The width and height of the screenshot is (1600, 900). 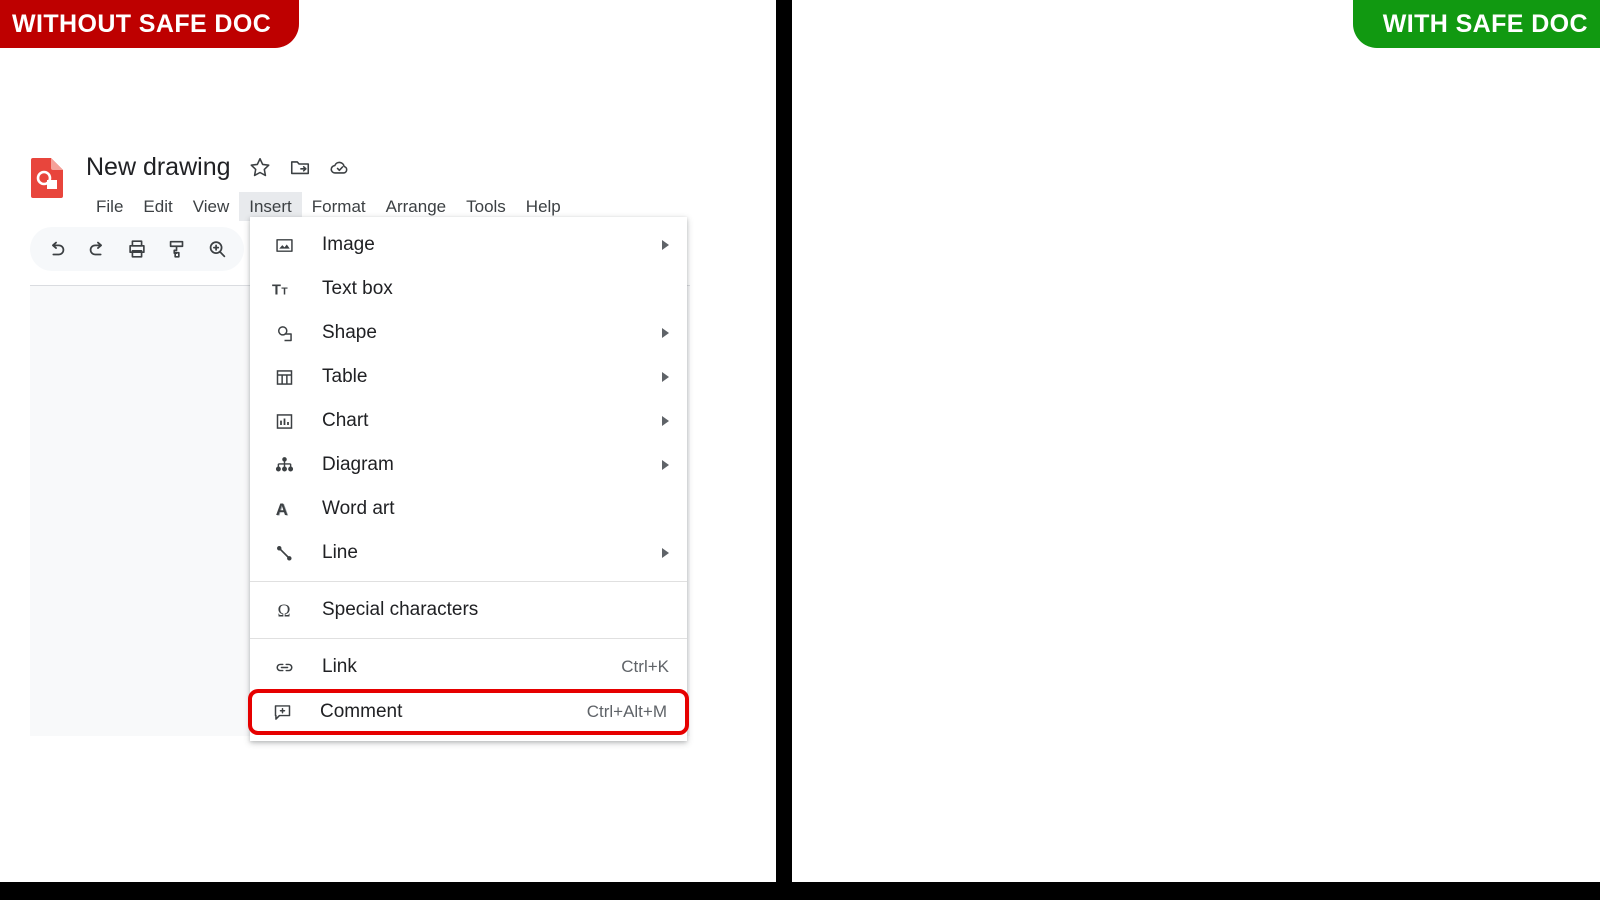 I want to click on textbox-icon: T T, so click(x=284, y=289).